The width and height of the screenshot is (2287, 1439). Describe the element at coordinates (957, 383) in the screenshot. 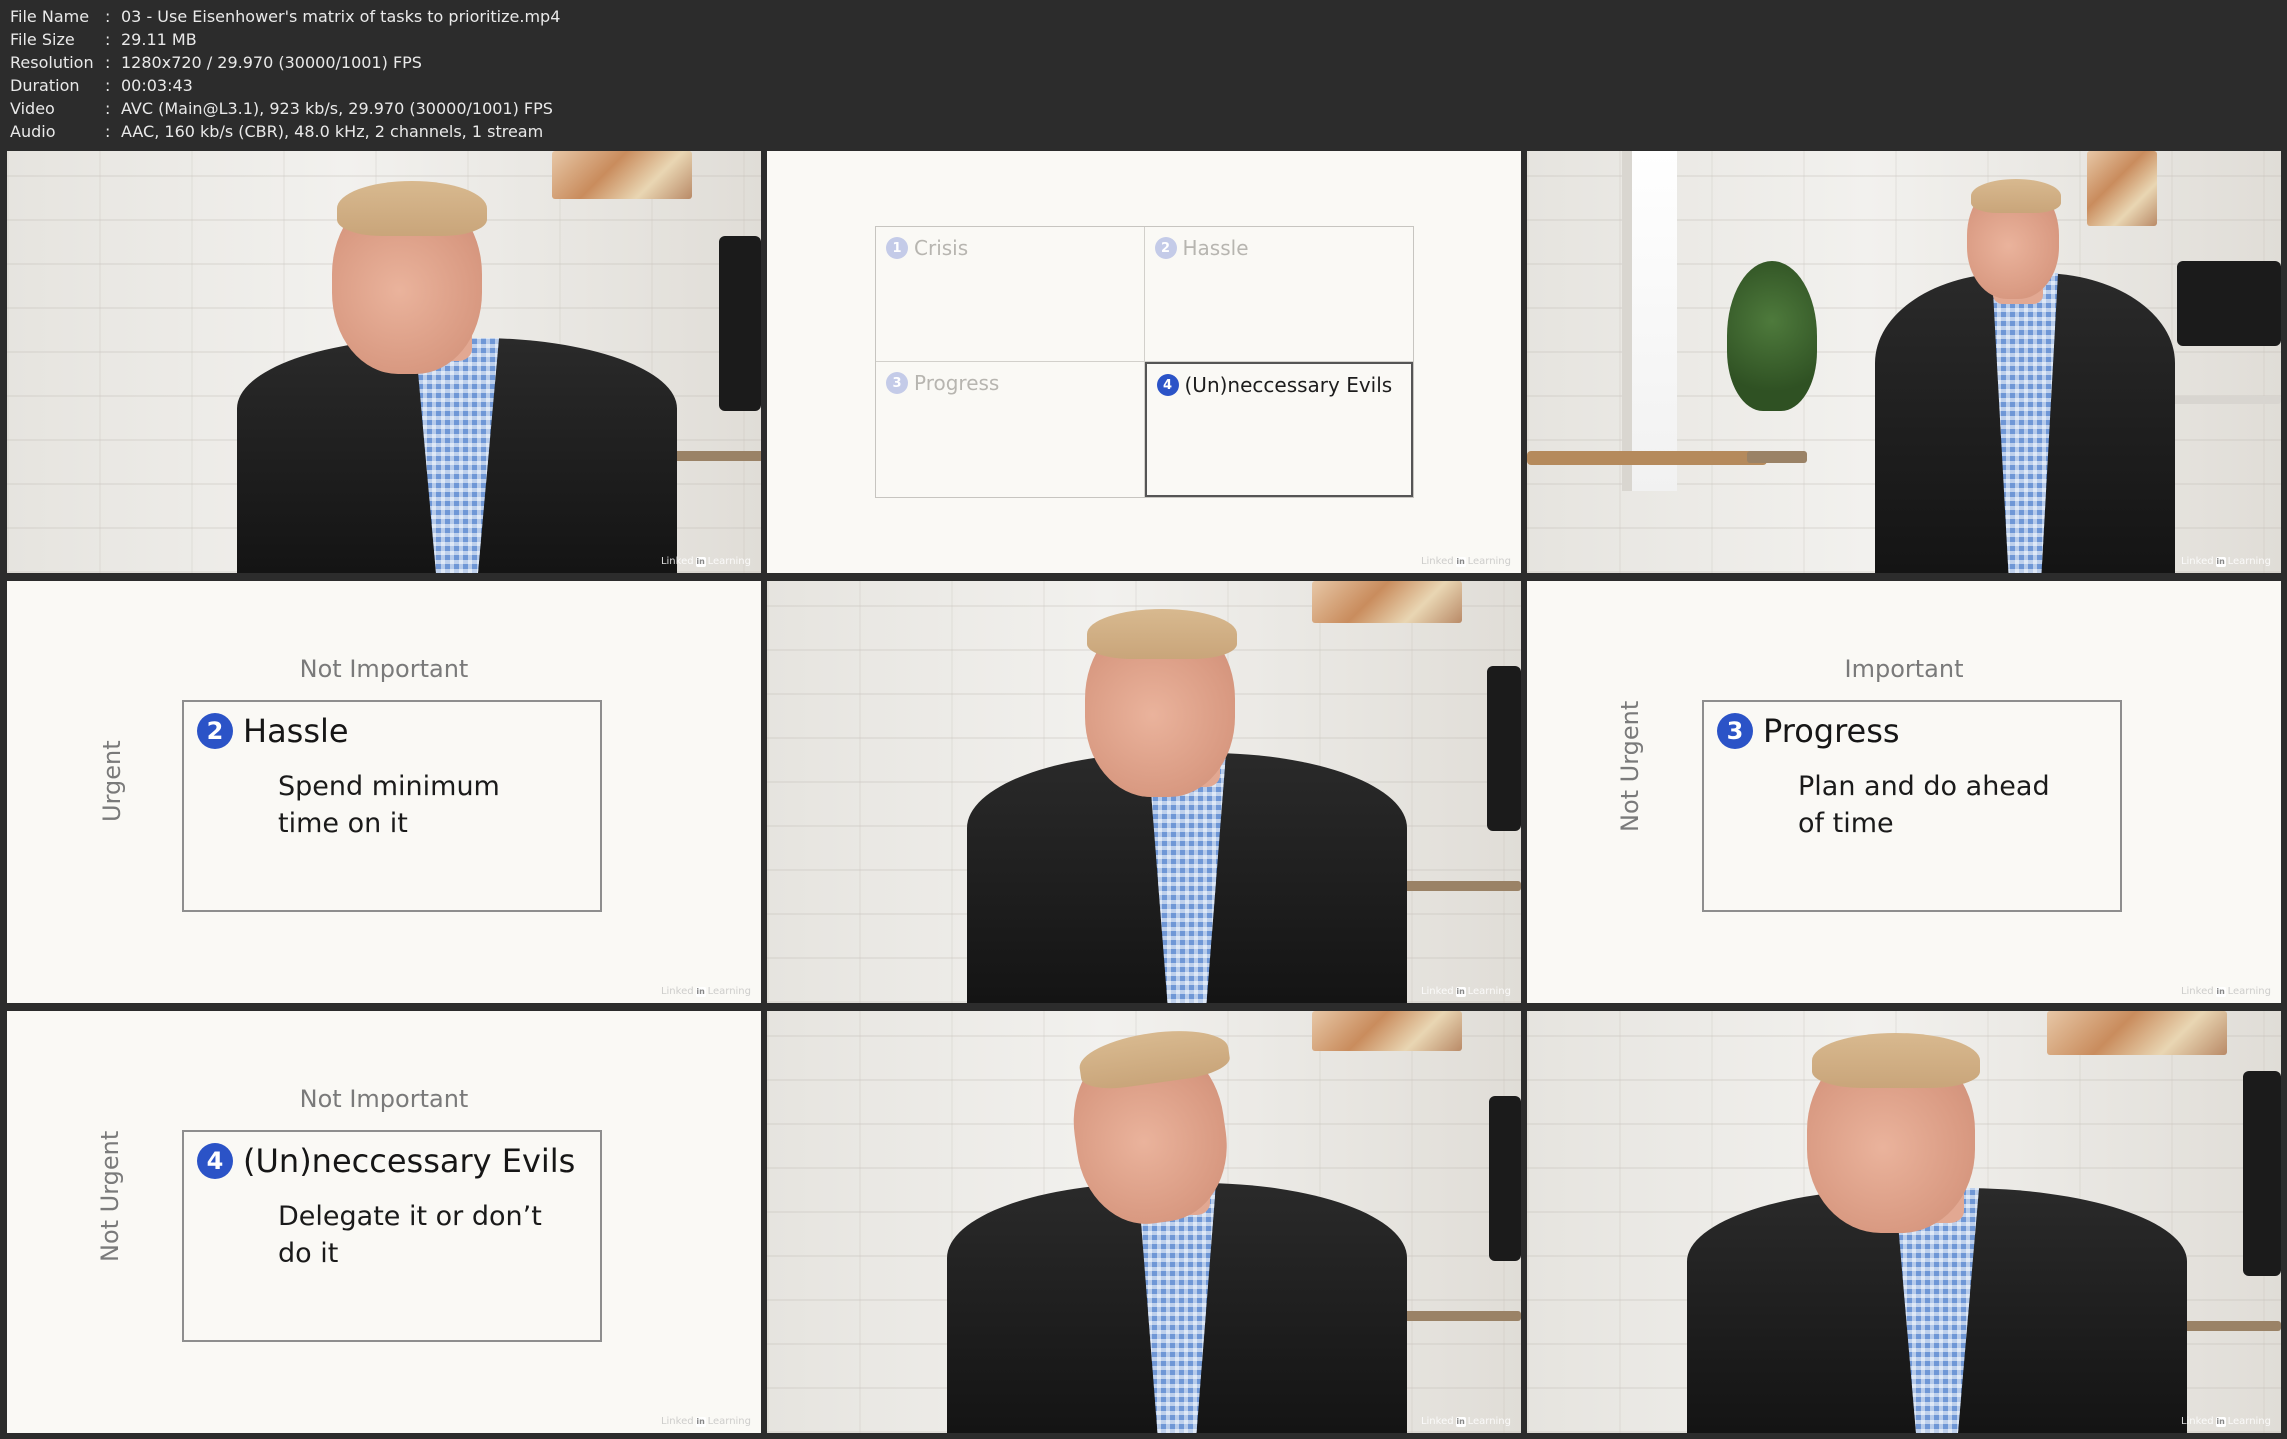

I see `quadrant-label: Progress` at that location.